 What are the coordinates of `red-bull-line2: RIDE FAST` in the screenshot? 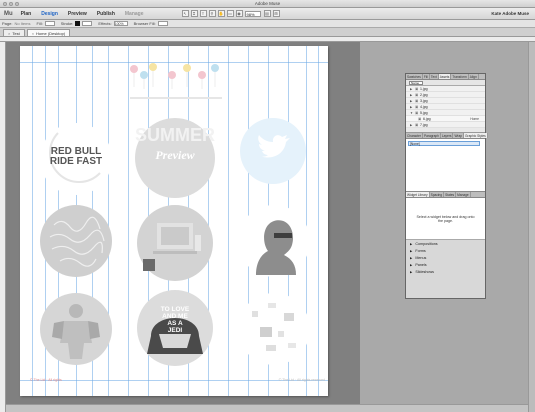 It's located at (76, 161).